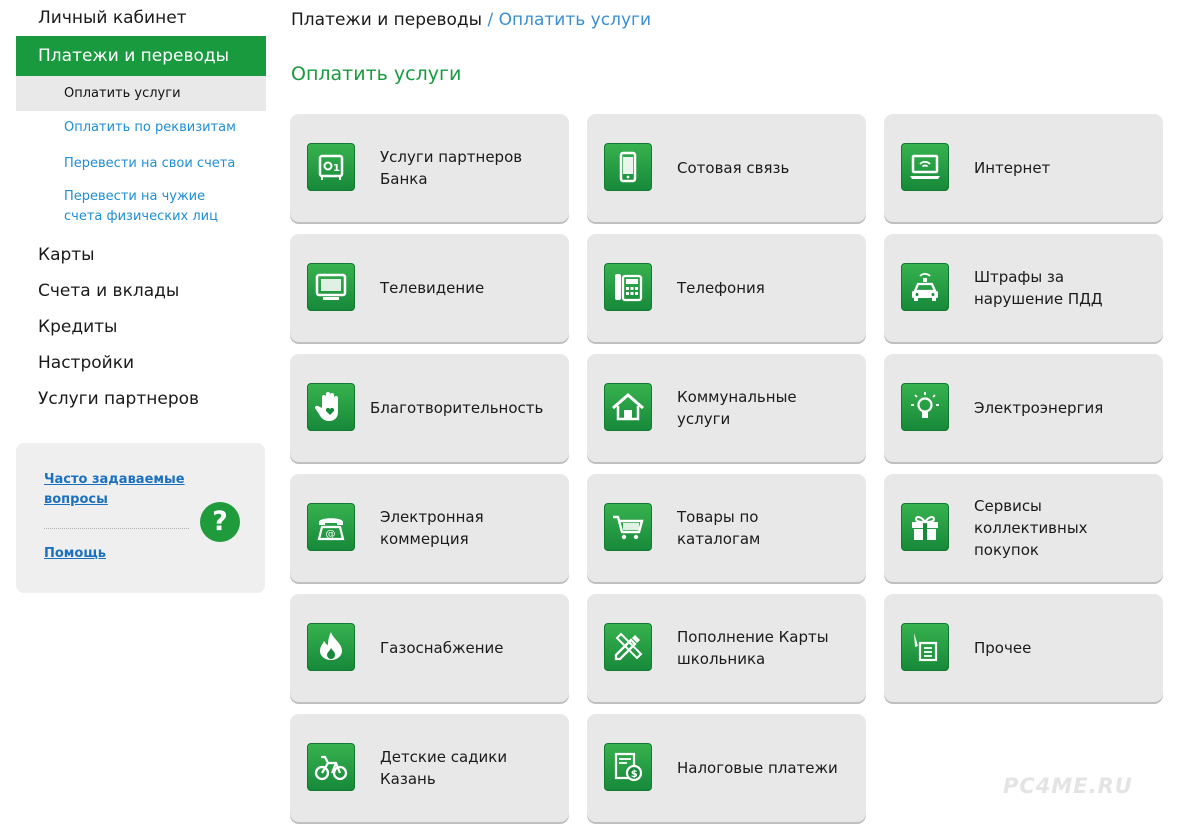 The image size is (1200, 828). Describe the element at coordinates (628, 527) in the screenshot. I see `shopping-cart-icon` at that location.